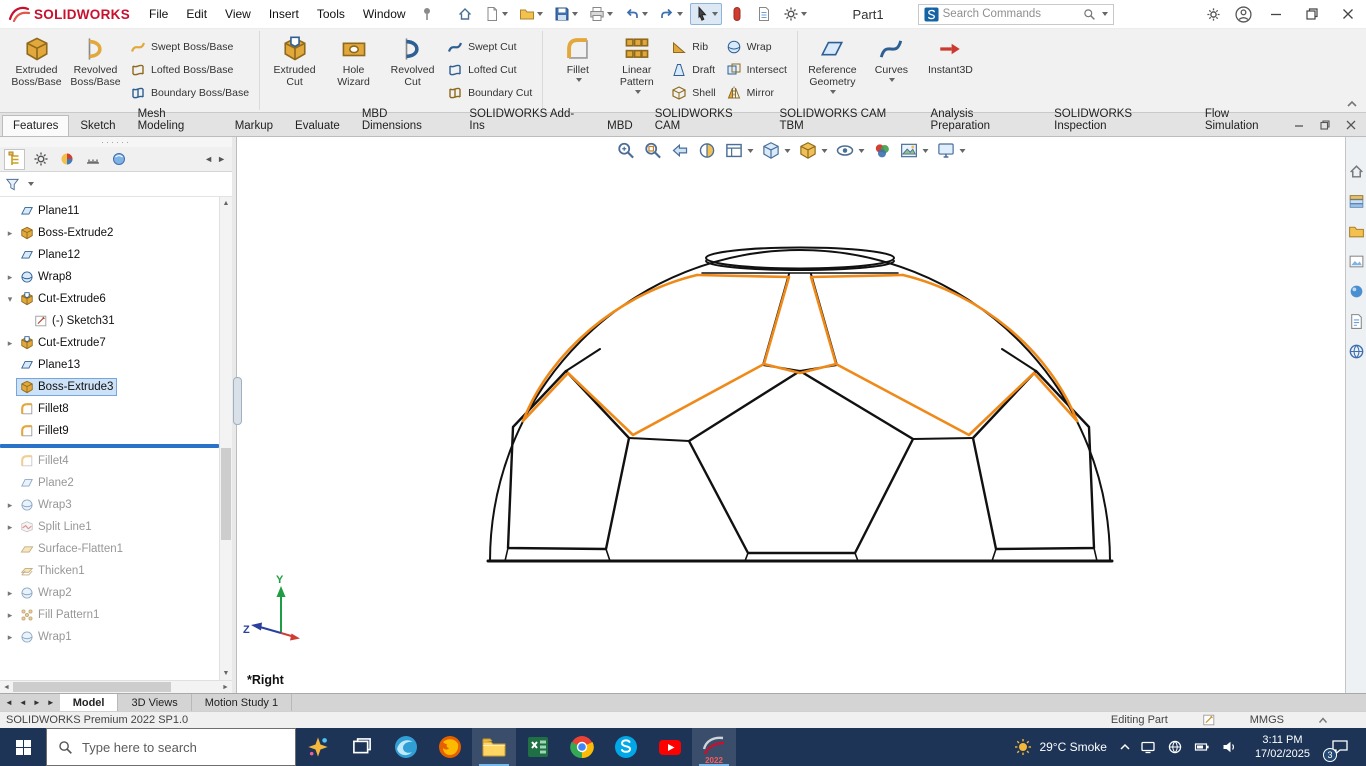  Describe the element at coordinates (531, 14) in the screenshot. I see `open-button` at that location.